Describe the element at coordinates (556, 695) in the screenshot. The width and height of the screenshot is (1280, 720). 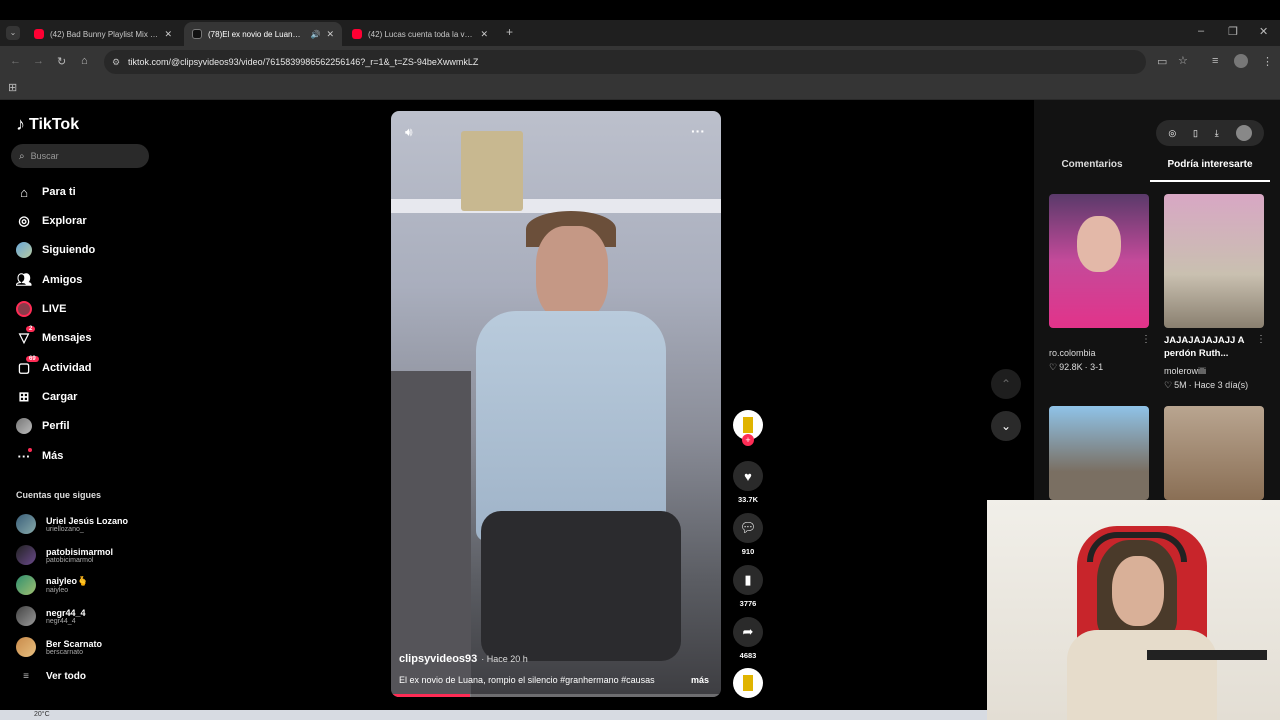
I see `progress-track` at that location.